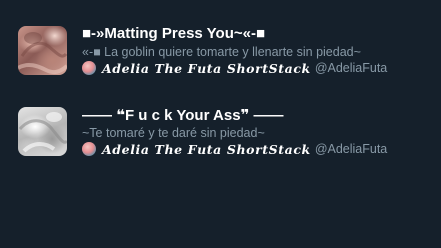  I want to click on list-title: ■-»Matting Press You~«-■, so click(174, 33).